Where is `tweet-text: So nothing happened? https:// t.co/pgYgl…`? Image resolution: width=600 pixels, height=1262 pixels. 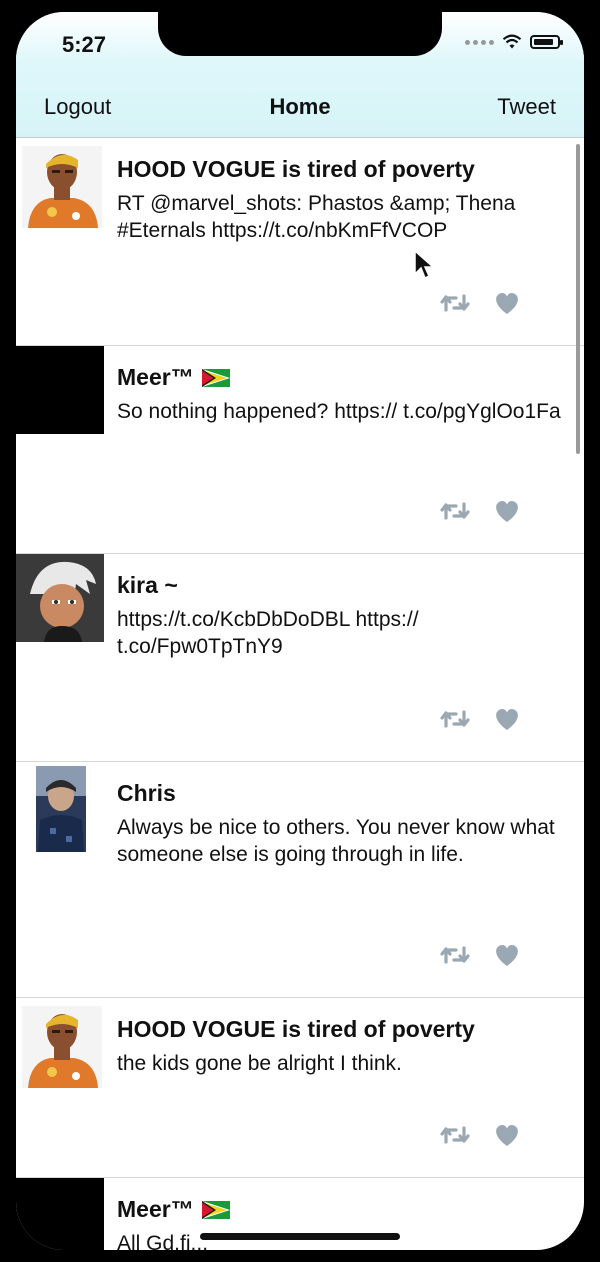 tweet-text: So nothing happened? https:// t.co/pgYgl… is located at coordinates (339, 411).